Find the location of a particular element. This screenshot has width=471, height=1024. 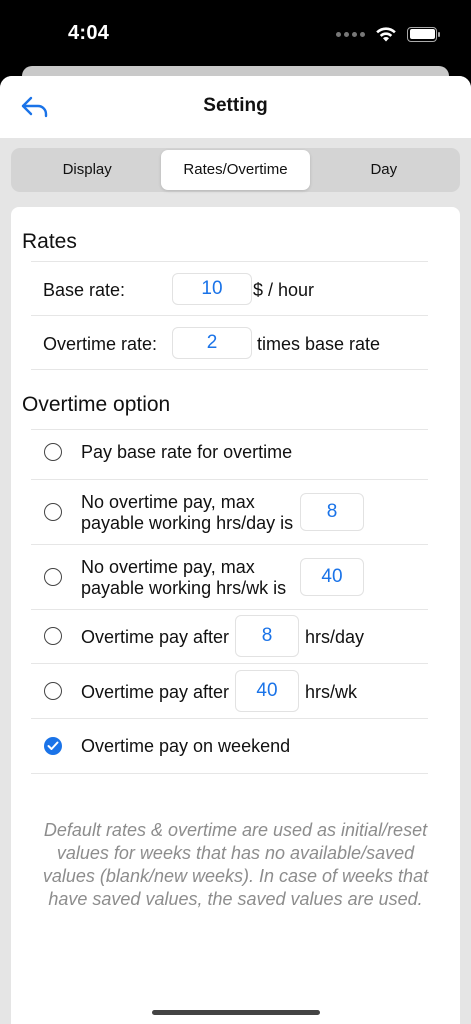

base-rate-label: Base rate: is located at coordinates (84, 290).